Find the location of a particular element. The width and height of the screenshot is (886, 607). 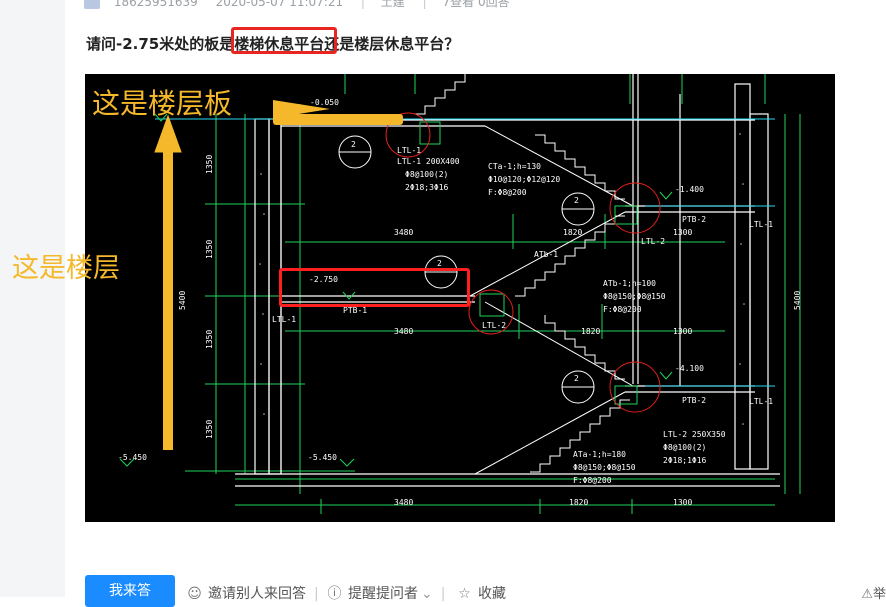

left-sidebar is located at coordinates (32, 298).